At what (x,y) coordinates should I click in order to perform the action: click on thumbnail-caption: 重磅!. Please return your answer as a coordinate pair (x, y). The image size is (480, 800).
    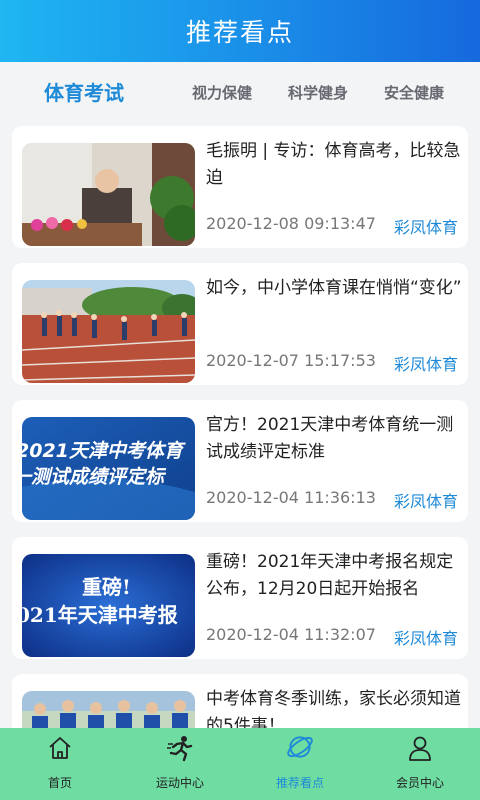
    Looking at the image, I should click on (106, 587).